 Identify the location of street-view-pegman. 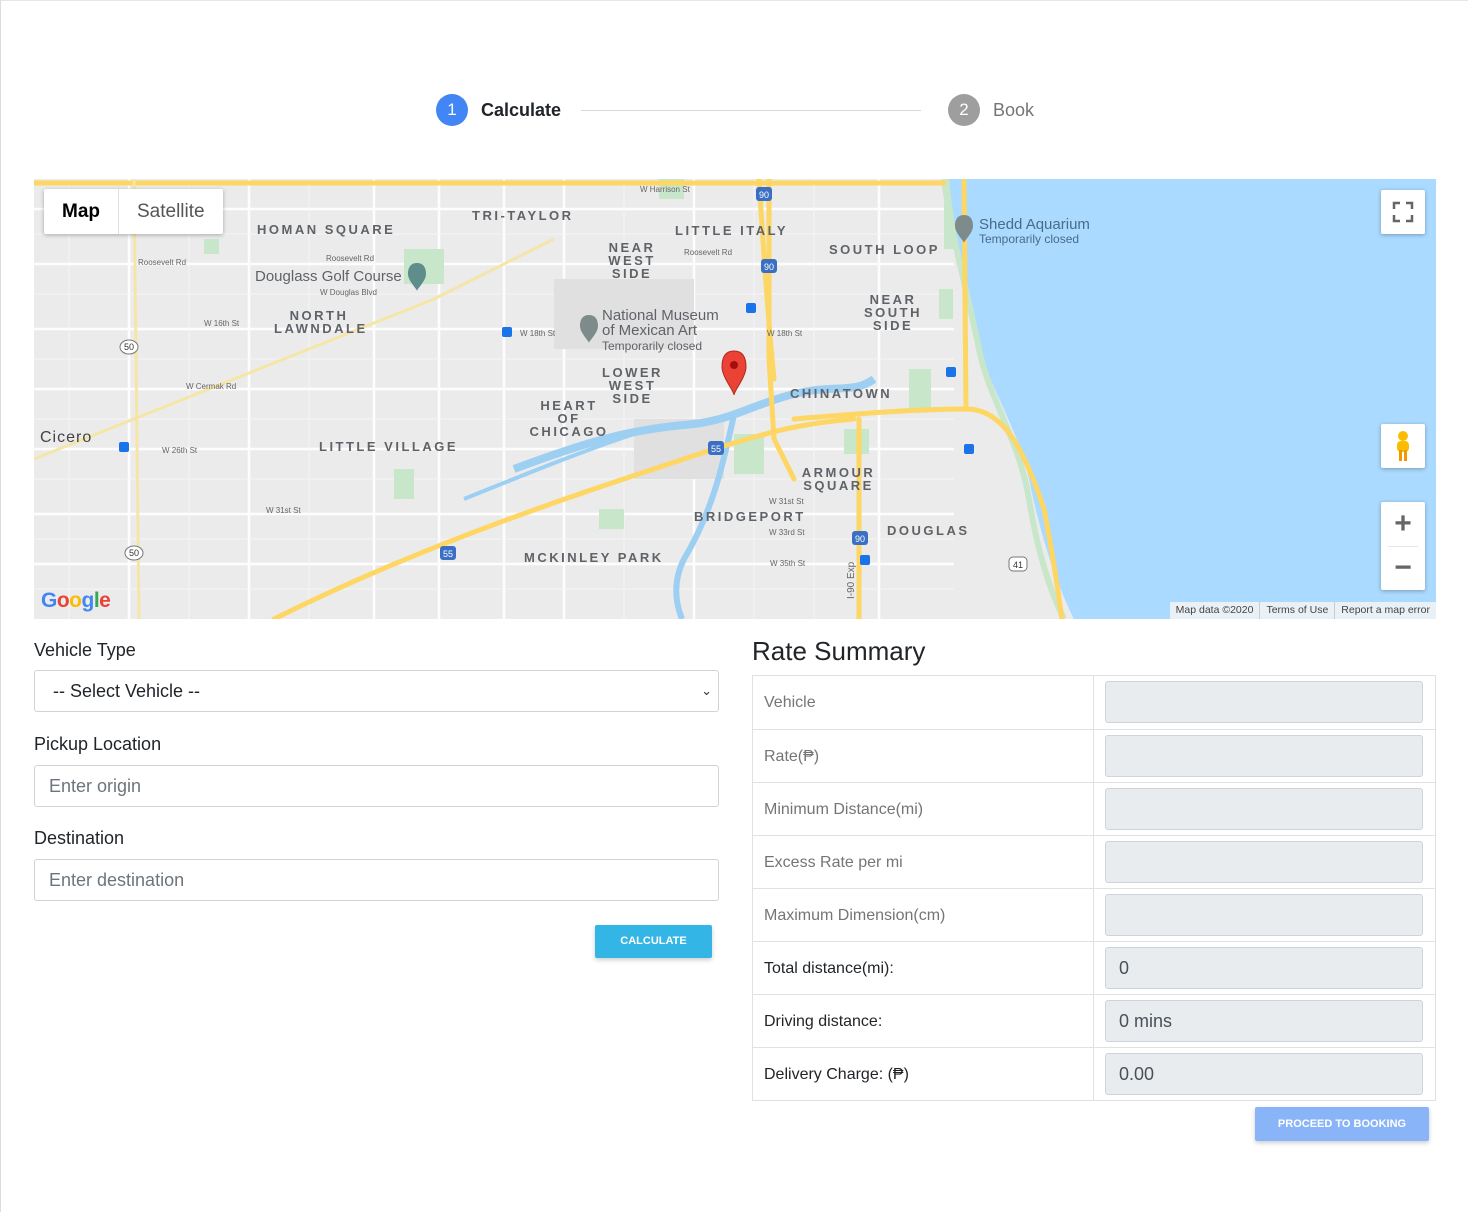
(1403, 446).